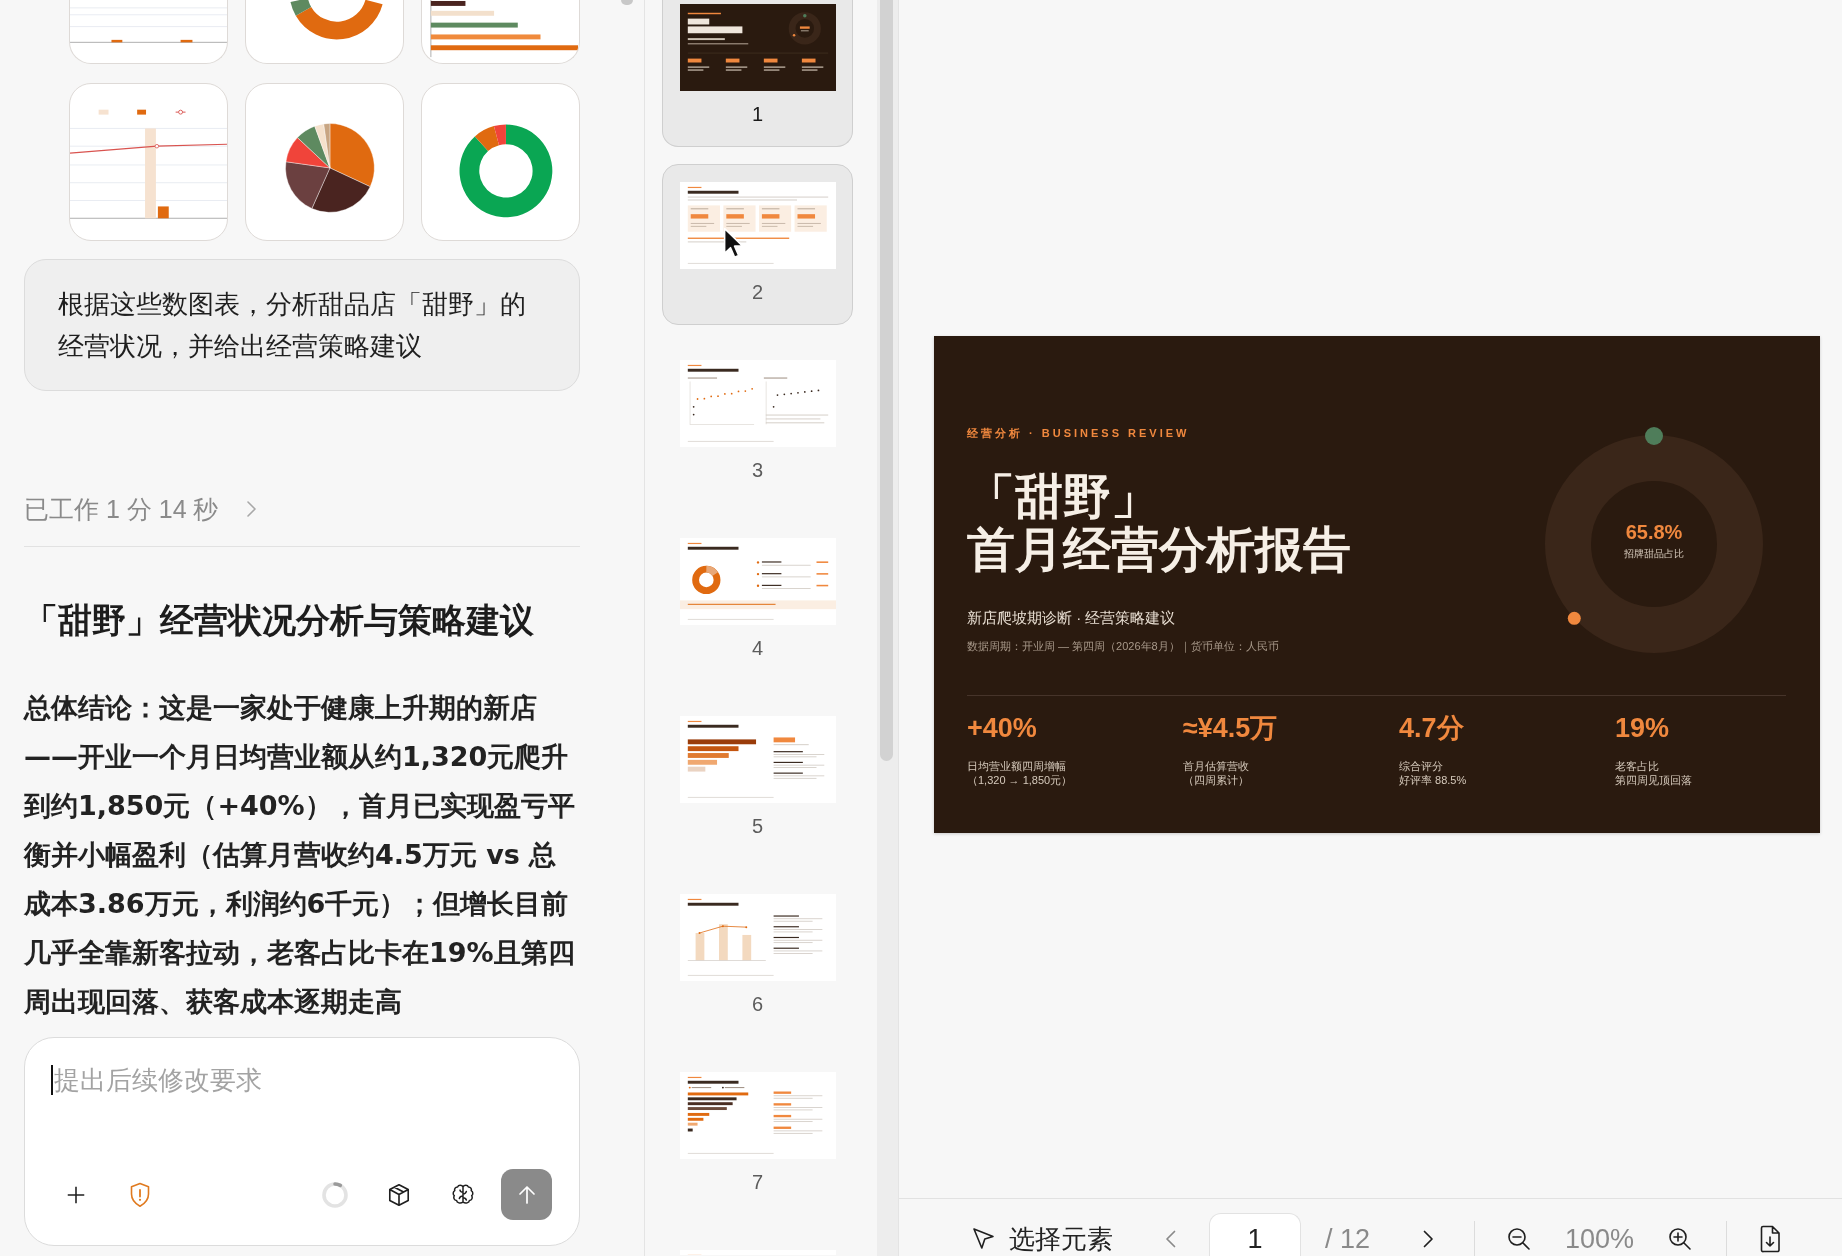 Image resolution: width=1842 pixels, height=1256 pixels. What do you see at coordinates (1020, 772) in the screenshot?
I see `stat-caption: 日均营业额四周增幅 （1,320 → 1,850元）` at bounding box center [1020, 772].